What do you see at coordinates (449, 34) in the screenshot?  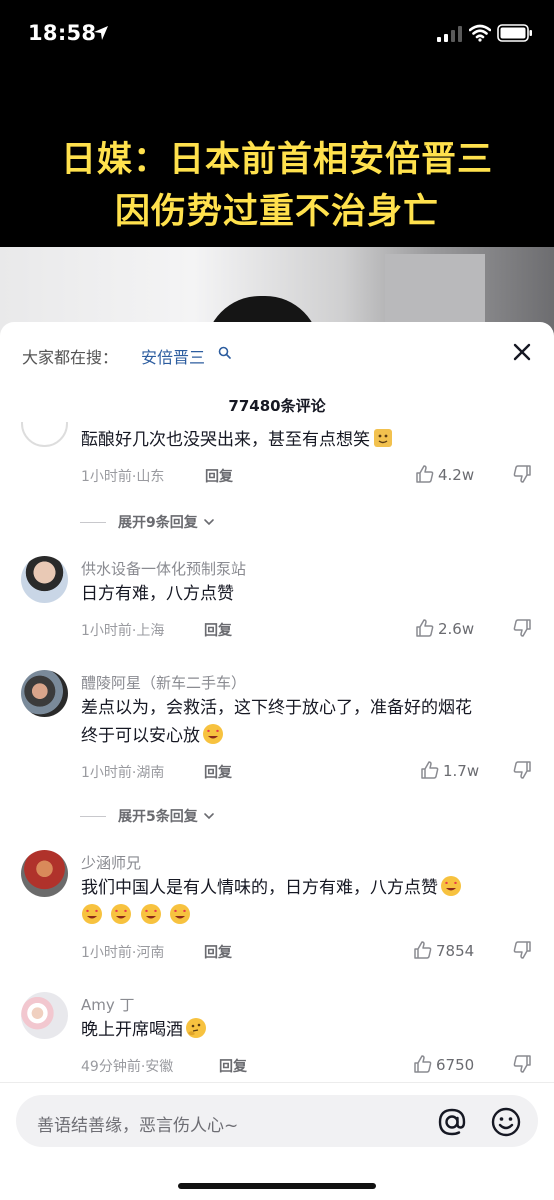 I see `signal-icon` at bounding box center [449, 34].